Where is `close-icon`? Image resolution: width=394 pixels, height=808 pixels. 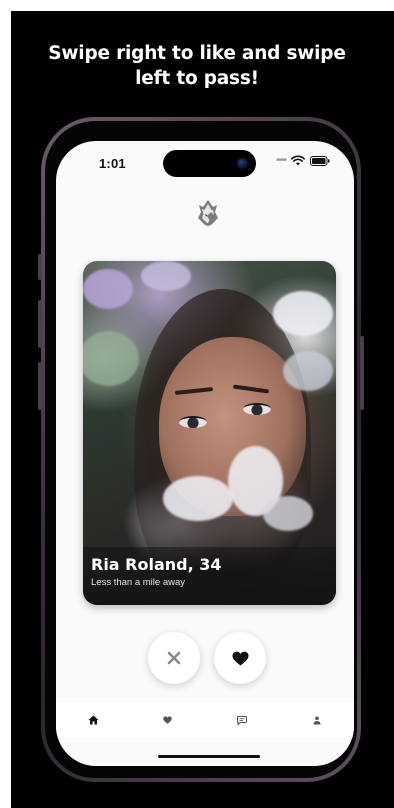 close-icon is located at coordinates (174, 658).